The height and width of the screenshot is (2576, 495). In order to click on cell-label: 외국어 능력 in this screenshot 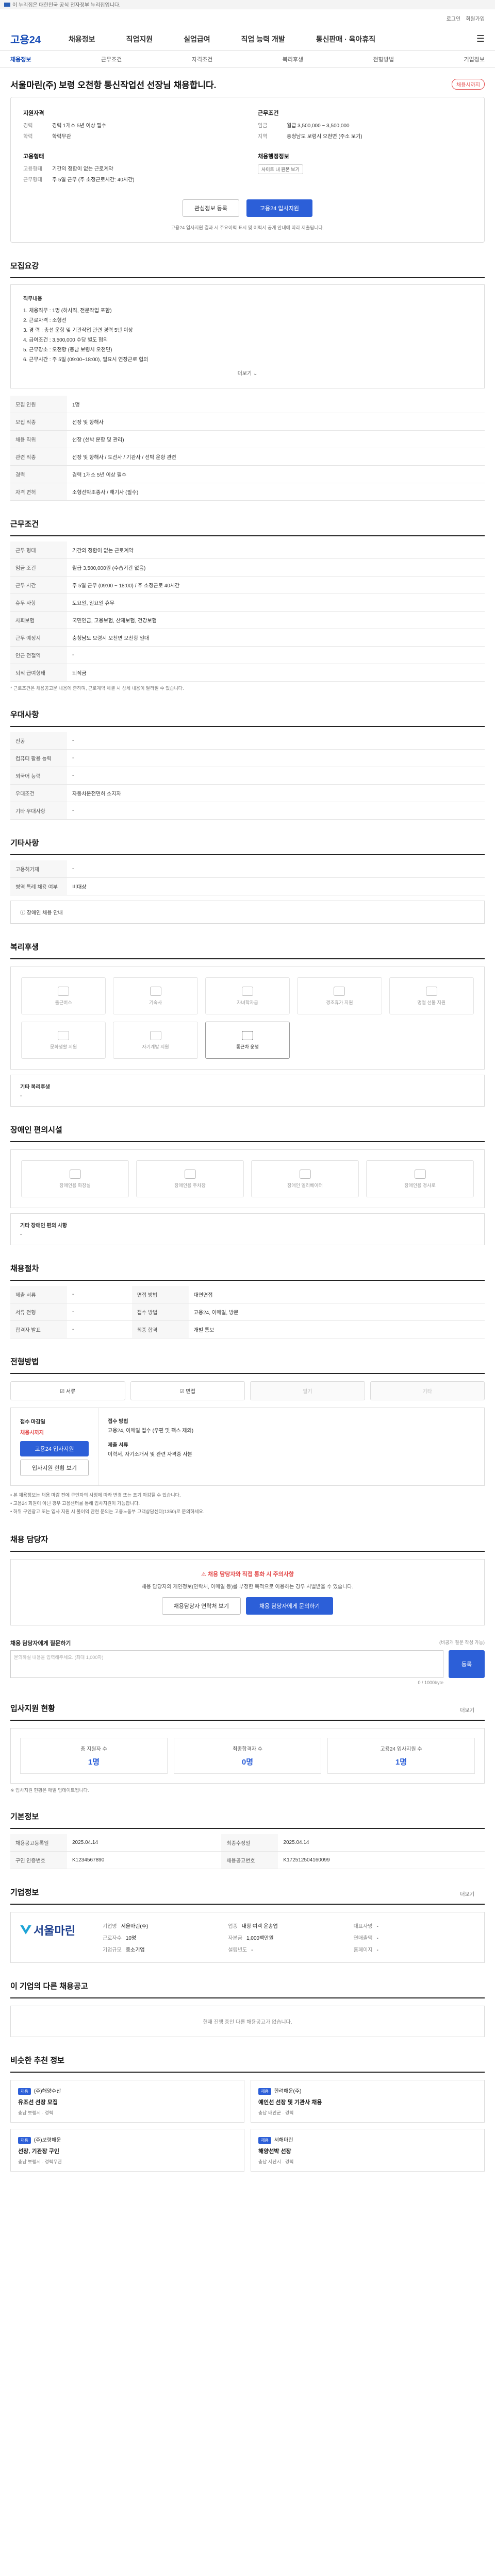, I will do `click(38, 776)`.